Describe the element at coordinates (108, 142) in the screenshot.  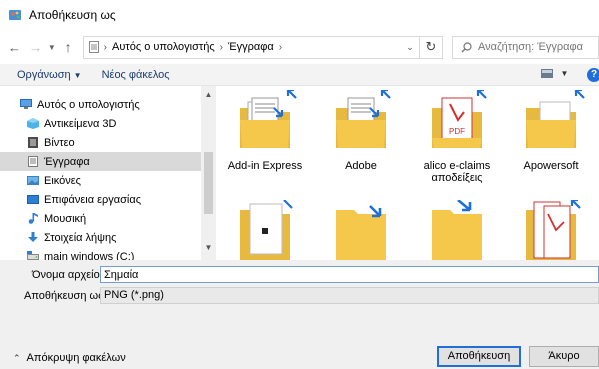
I see `sidebar-item-videos: Βίντεο` at that location.